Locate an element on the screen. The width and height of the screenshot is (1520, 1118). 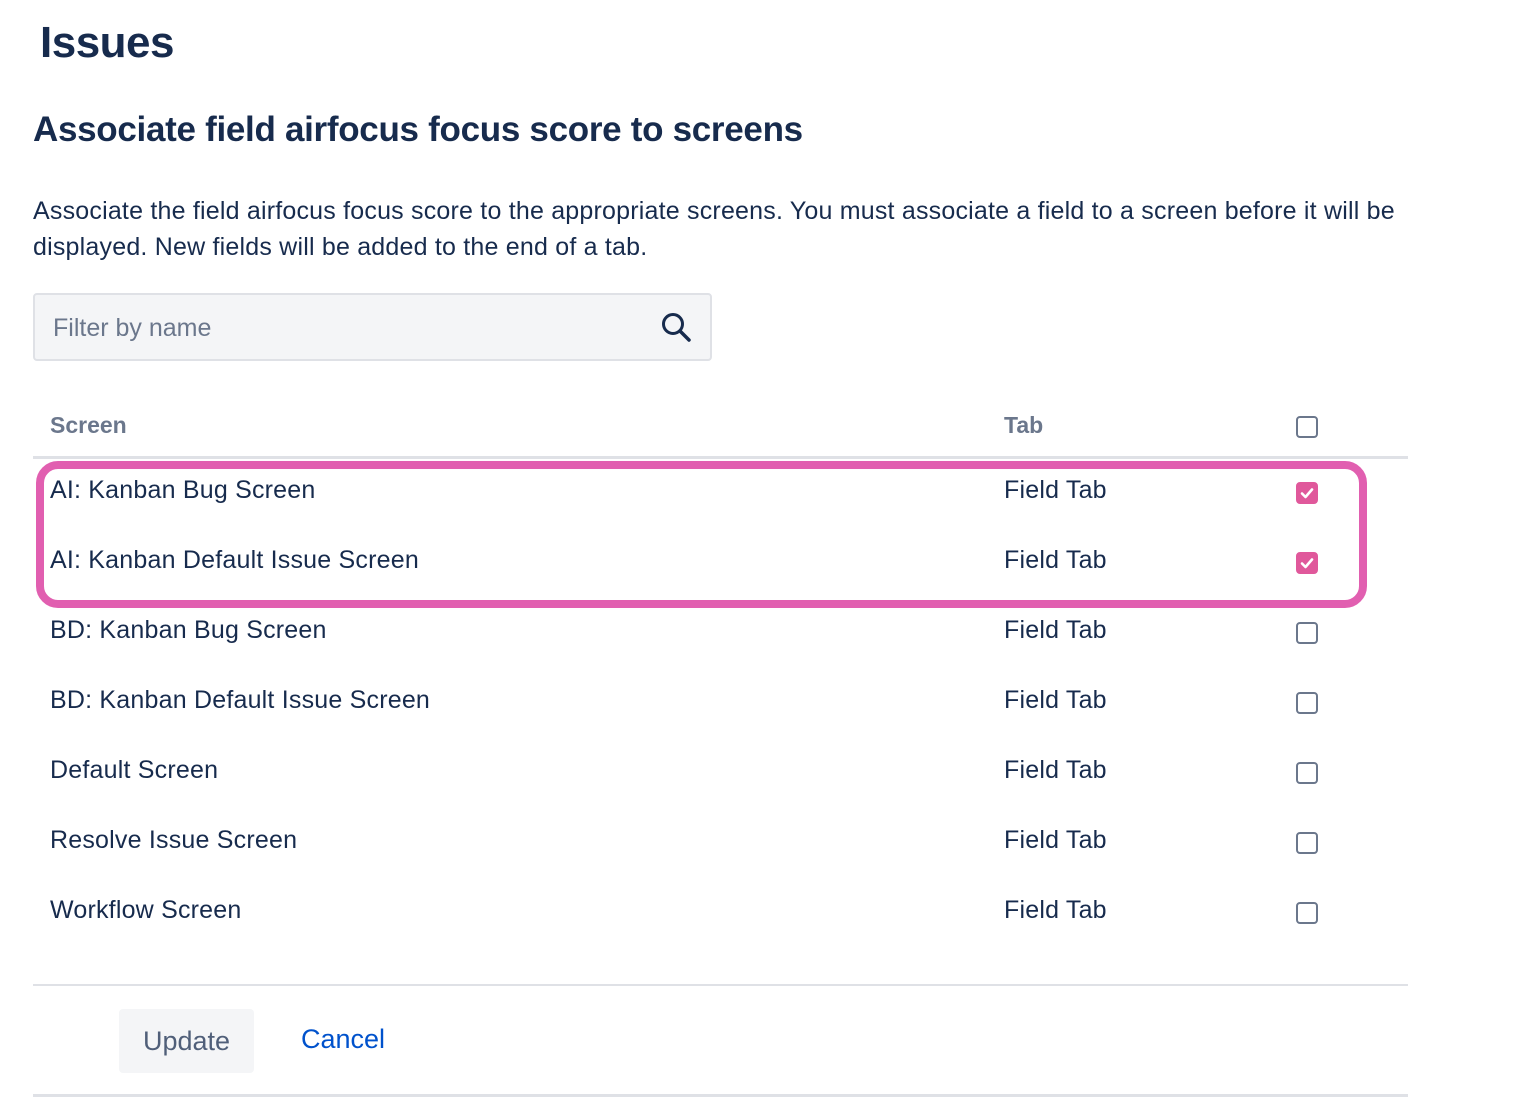
column-header-screen: Screen is located at coordinates (88, 425).